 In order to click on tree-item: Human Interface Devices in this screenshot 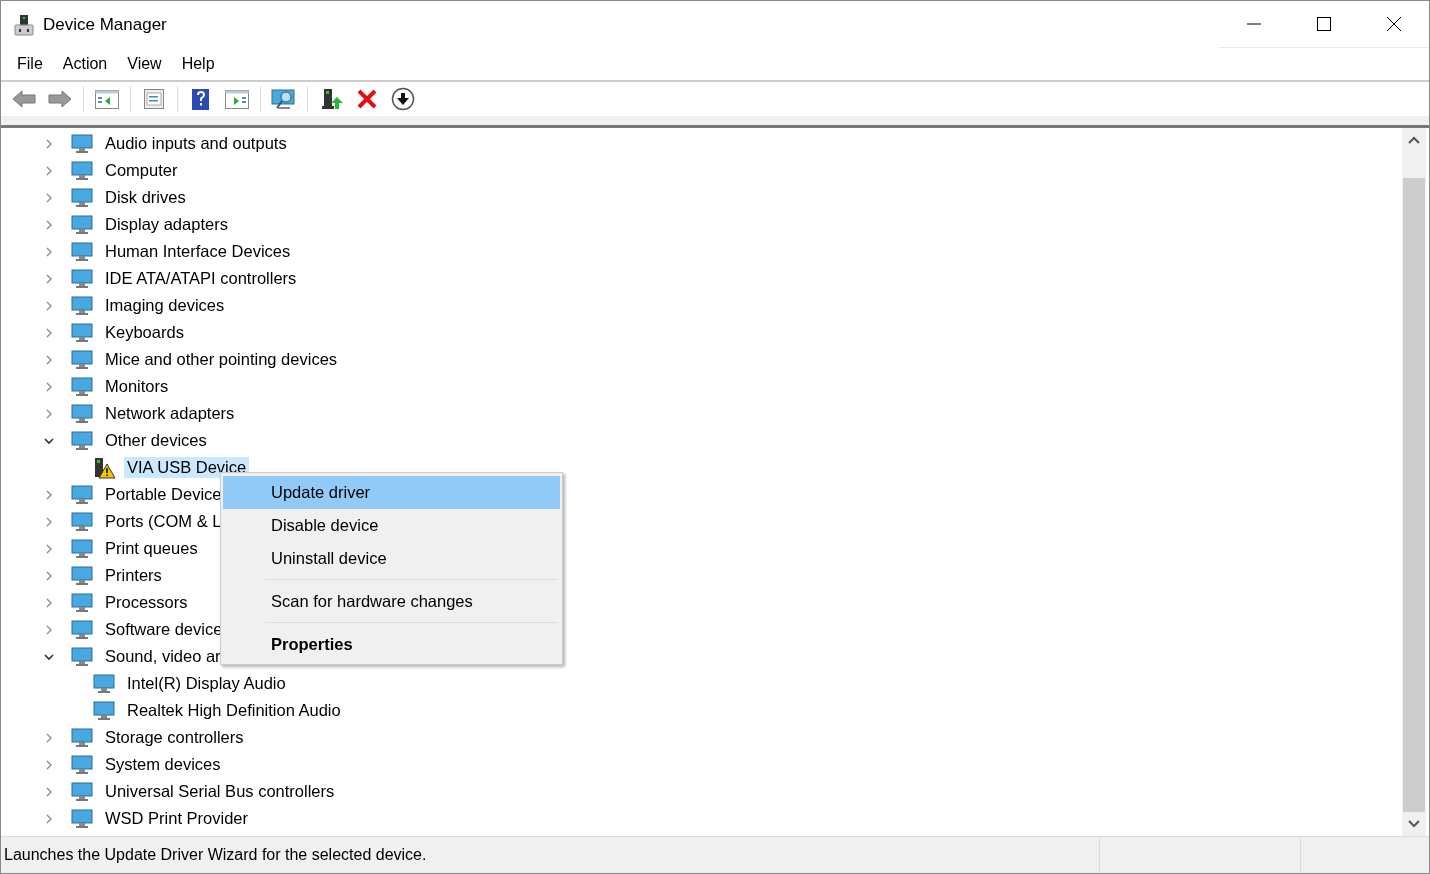, I will do `click(198, 251)`.